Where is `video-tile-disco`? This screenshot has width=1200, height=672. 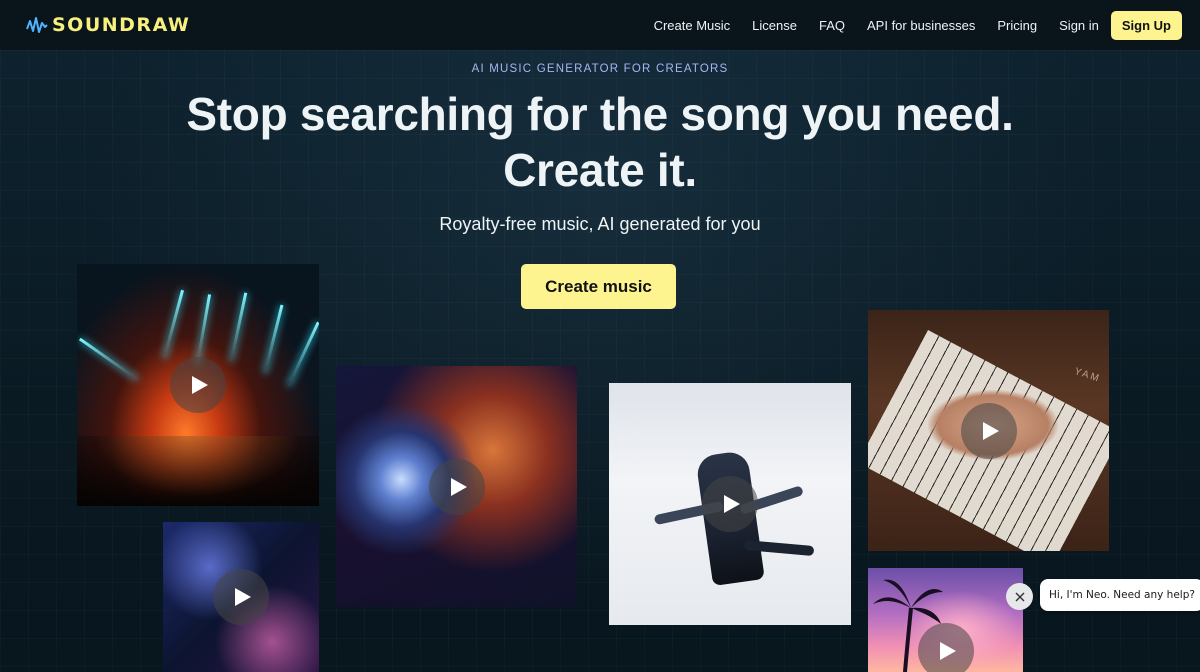 video-tile-disco is located at coordinates (456, 486).